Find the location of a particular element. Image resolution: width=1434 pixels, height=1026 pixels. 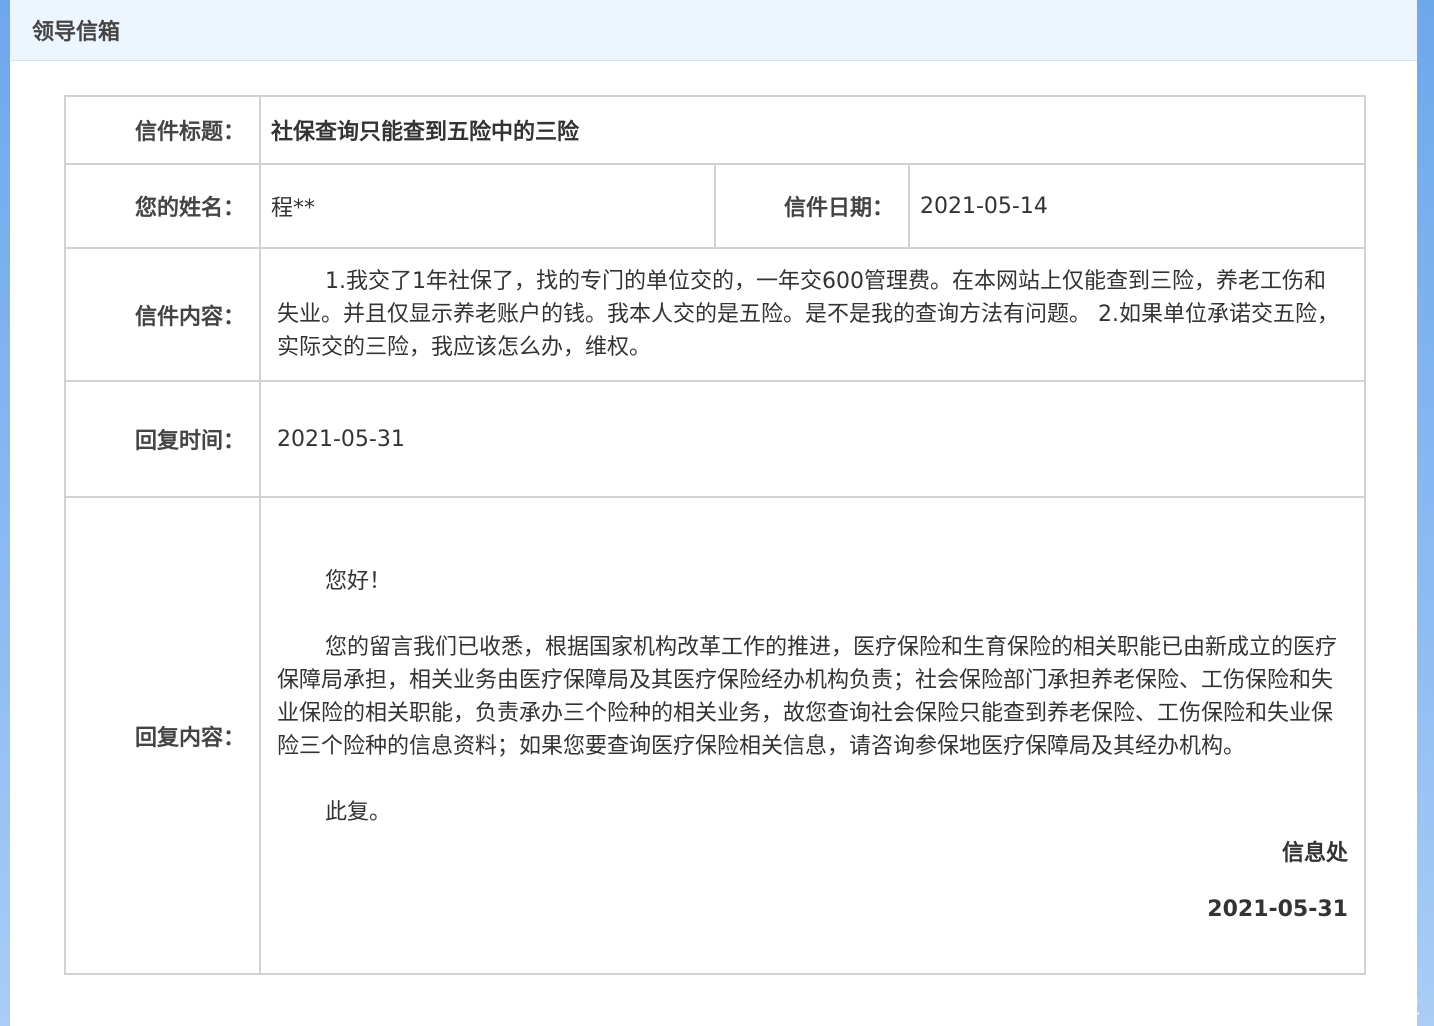

name-label: 您的姓名： is located at coordinates (162, 206).